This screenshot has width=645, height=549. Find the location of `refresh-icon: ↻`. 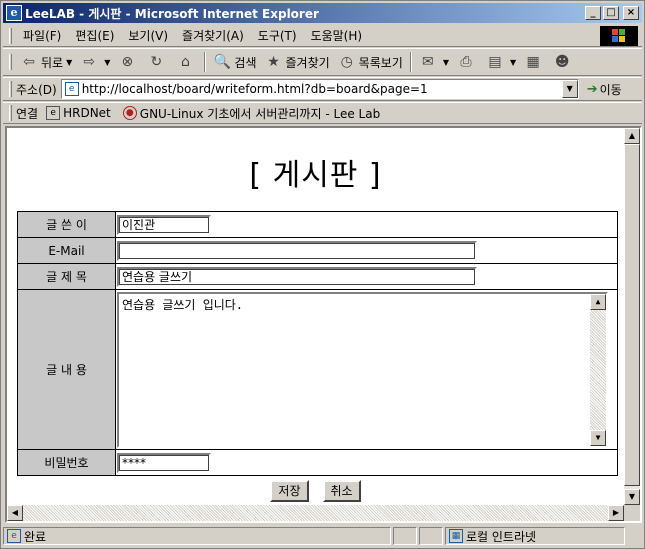

refresh-icon: ↻ is located at coordinates (156, 62).